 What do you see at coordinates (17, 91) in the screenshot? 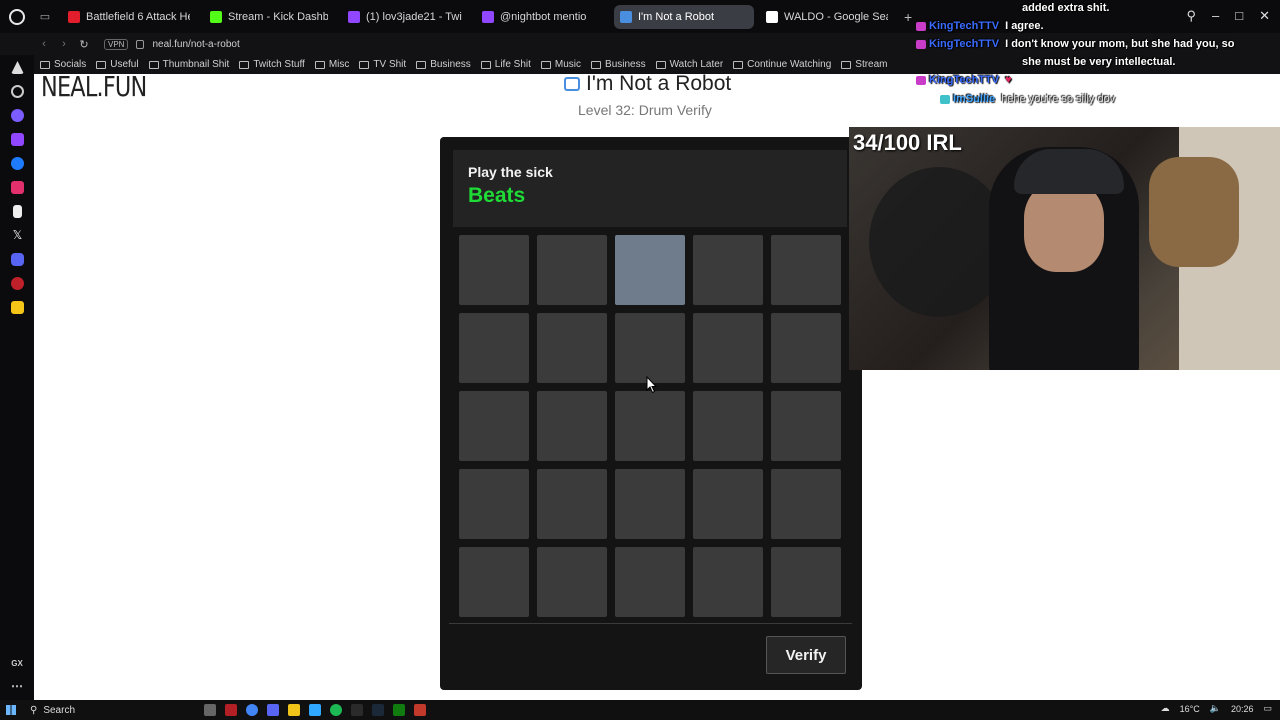
I see `chatgpt-icon` at bounding box center [17, 91].